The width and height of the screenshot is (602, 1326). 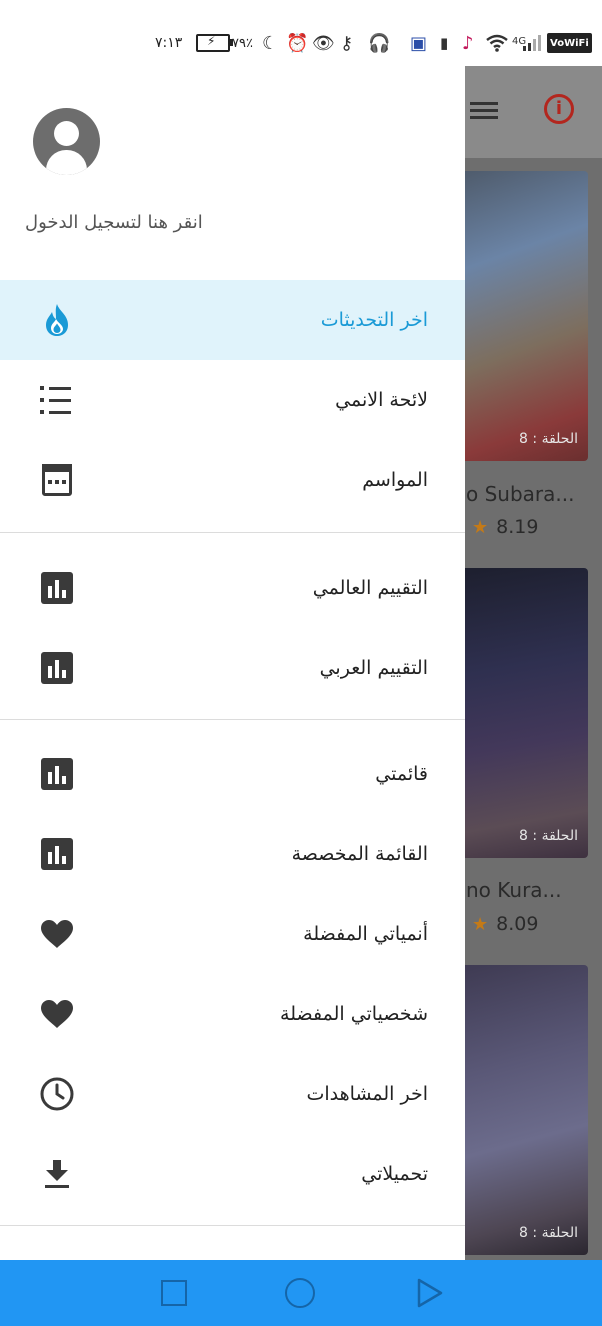 What do you see at coordinates (242, 43) in the screenshot?
I see `battery-percent: ٧٩٪` at bounding box center [242, 43].